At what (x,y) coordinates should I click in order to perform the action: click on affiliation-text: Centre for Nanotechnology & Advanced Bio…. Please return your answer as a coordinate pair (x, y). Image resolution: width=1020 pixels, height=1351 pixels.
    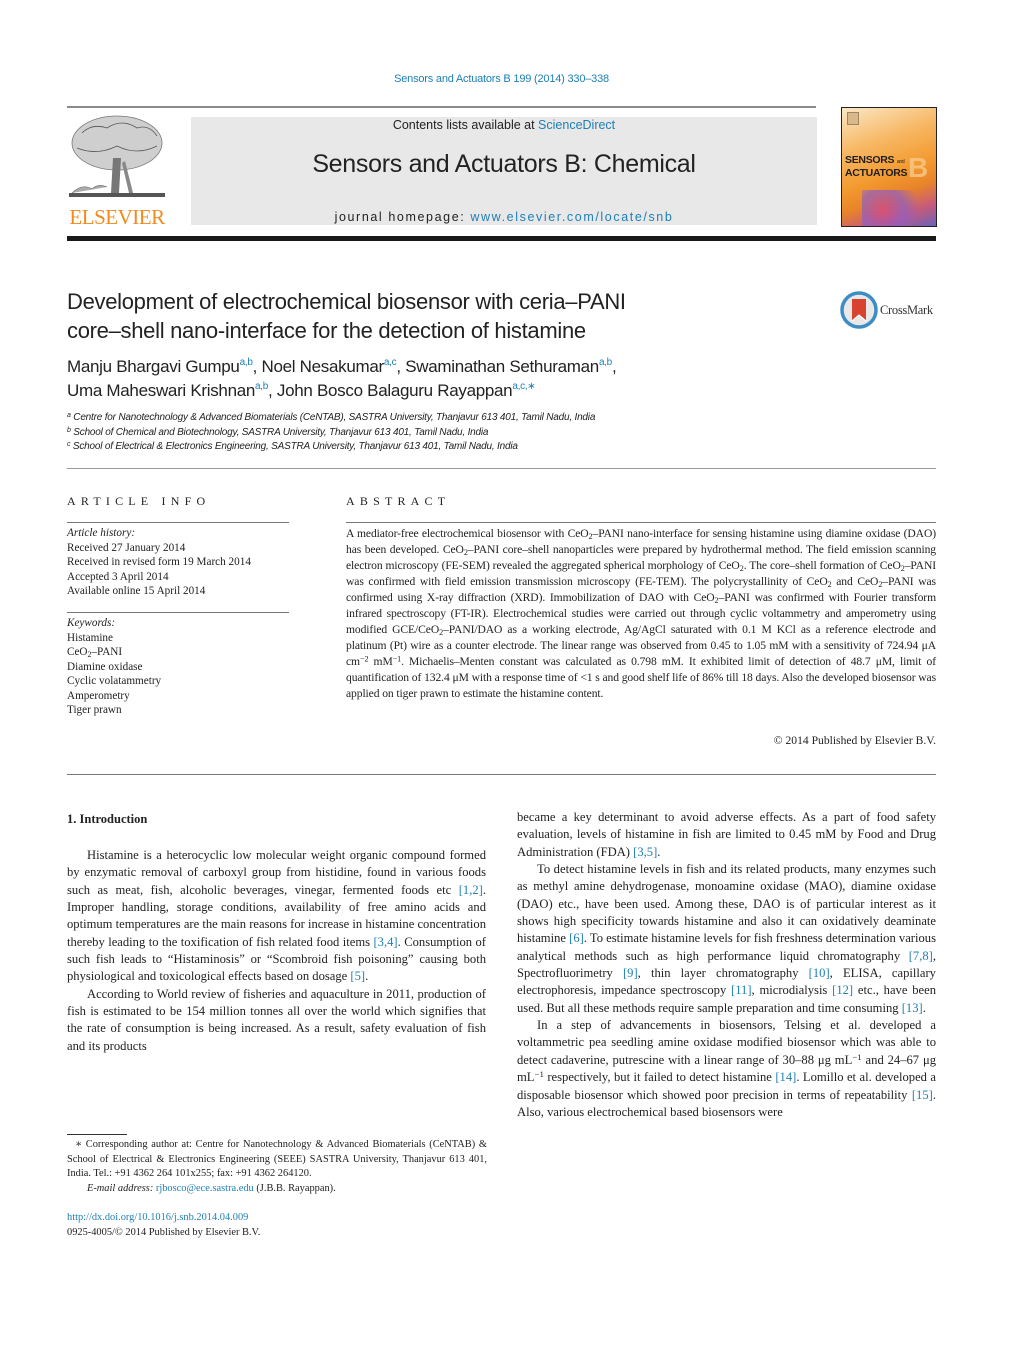
    Looking at the image, I should click on (334, 417).